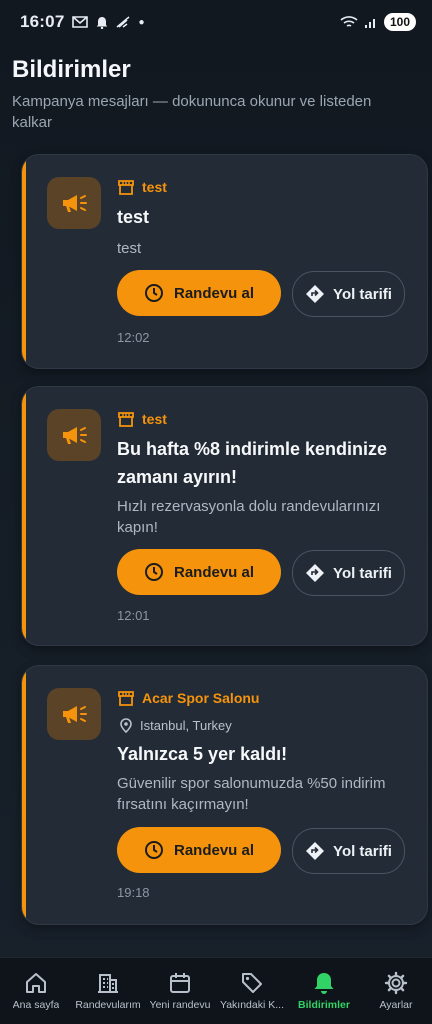 This screenshot has height=1024, width=432. I want to click on nav-label: Yeni randevu, so click(180, 1005).